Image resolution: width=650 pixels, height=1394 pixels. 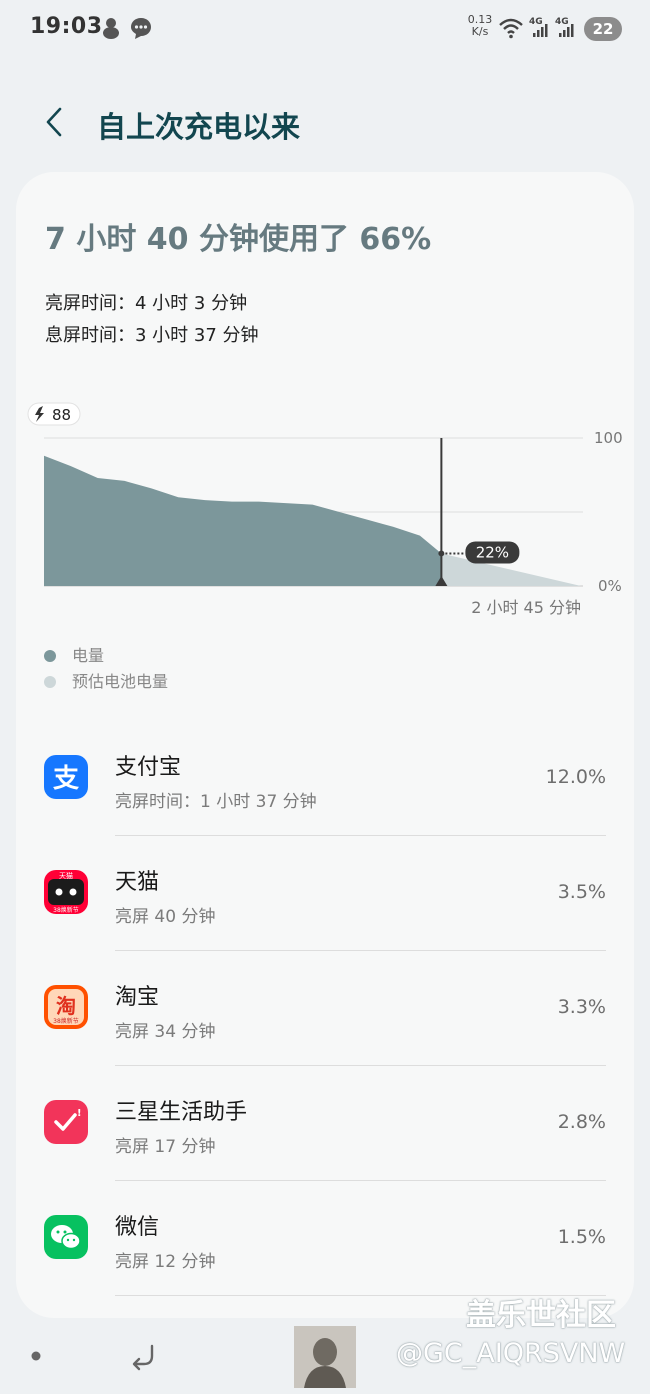 I want to click on legend-label-battery: 电量, so click(x=88, y=655).